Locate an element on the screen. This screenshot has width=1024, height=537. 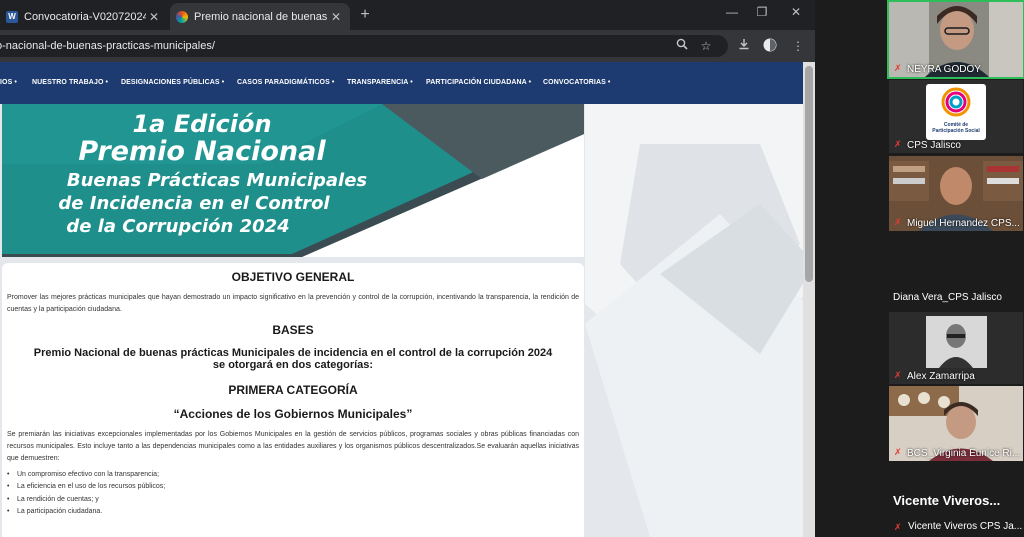
nav-item-participacion: PARTICIPACIÓN CIUDADANA • is located at coordinates (478, 82).